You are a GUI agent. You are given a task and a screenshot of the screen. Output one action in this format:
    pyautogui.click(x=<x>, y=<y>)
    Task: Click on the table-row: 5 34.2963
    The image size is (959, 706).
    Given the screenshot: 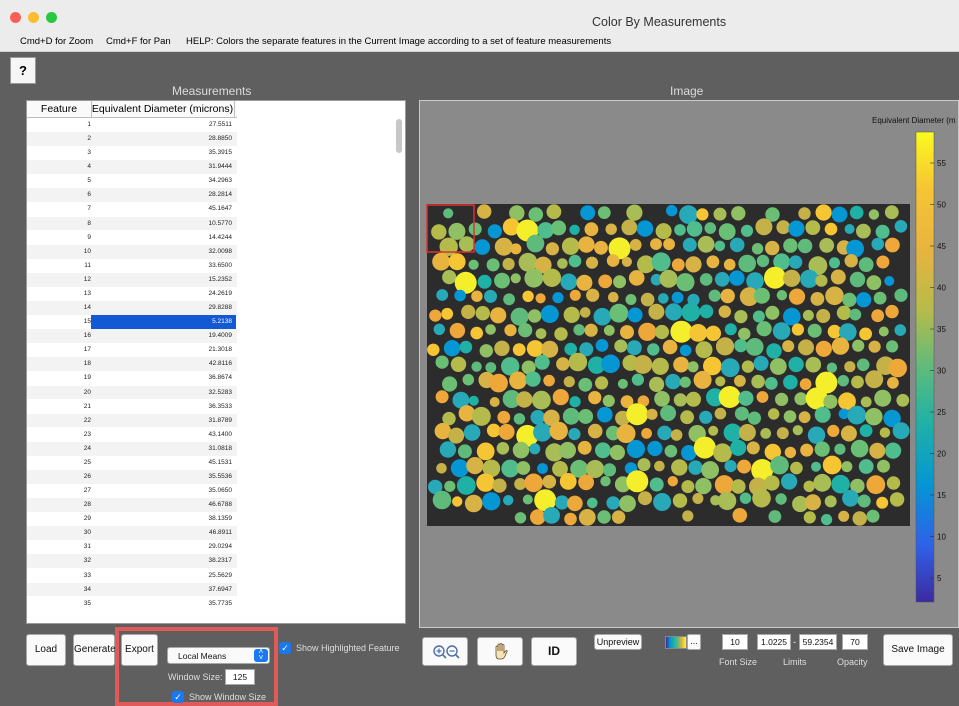 What is the action you would take?
    pyautogui.click(x=132, y=181)
    